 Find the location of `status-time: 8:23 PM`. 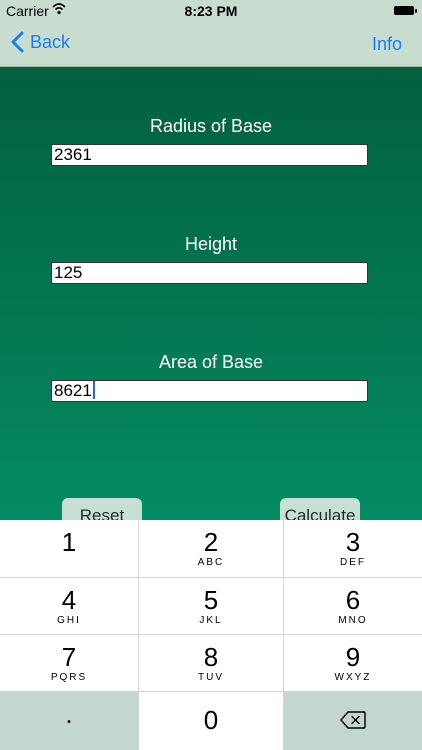

status-time: 8:23 PM is located at coordinates (211, 11).